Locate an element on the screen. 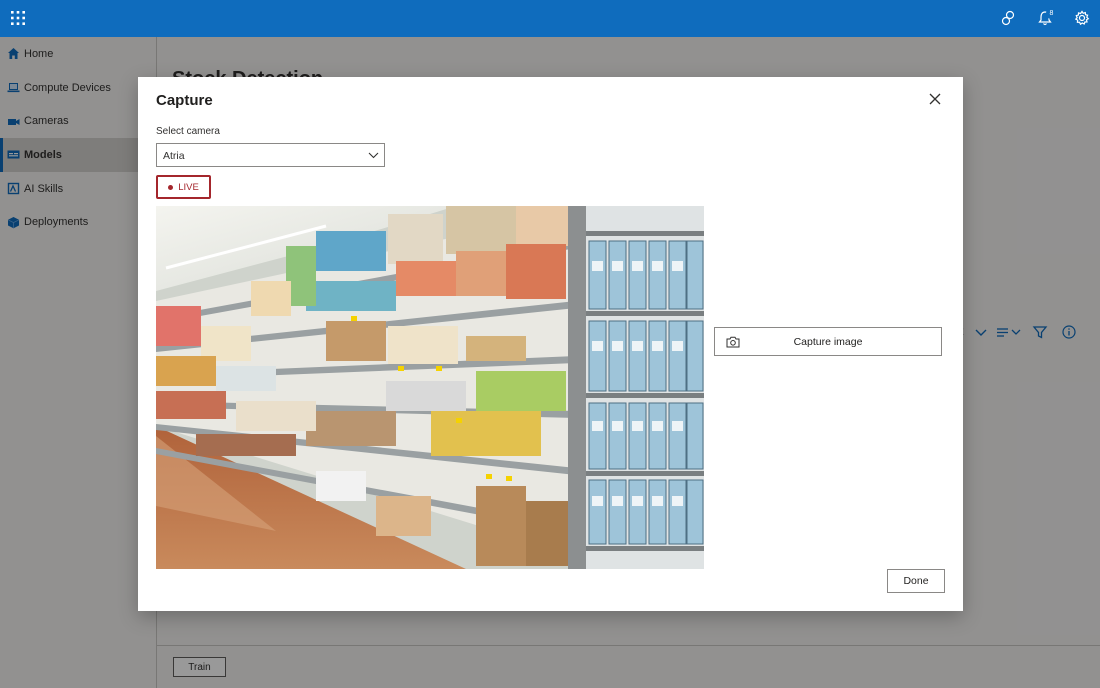  capture-image-button: Capture image is located at coordinates (828, 341).